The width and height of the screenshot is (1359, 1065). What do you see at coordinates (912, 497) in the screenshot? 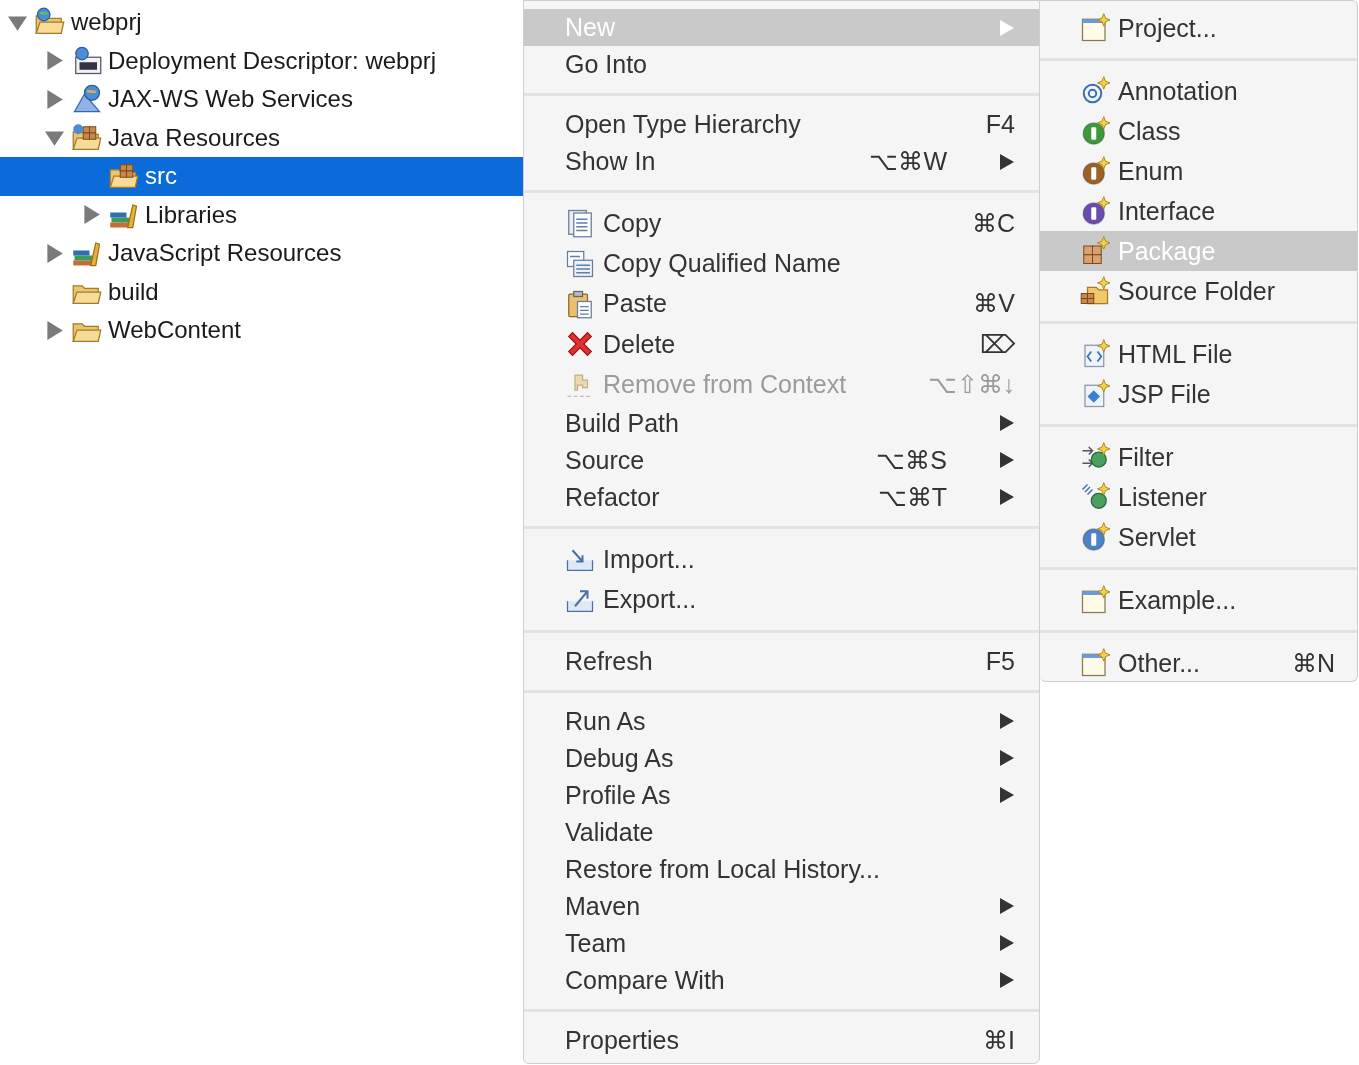
I see `shortcut-label: ⌥⌘T` at bounding box center [912, 497].